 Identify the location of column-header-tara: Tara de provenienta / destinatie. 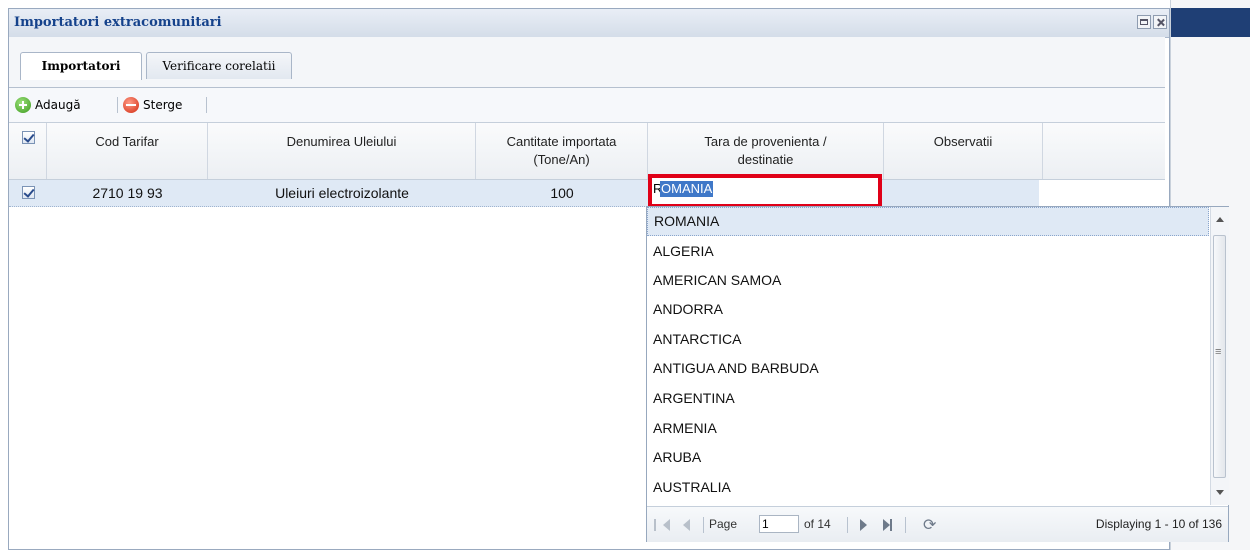
(766, 151).